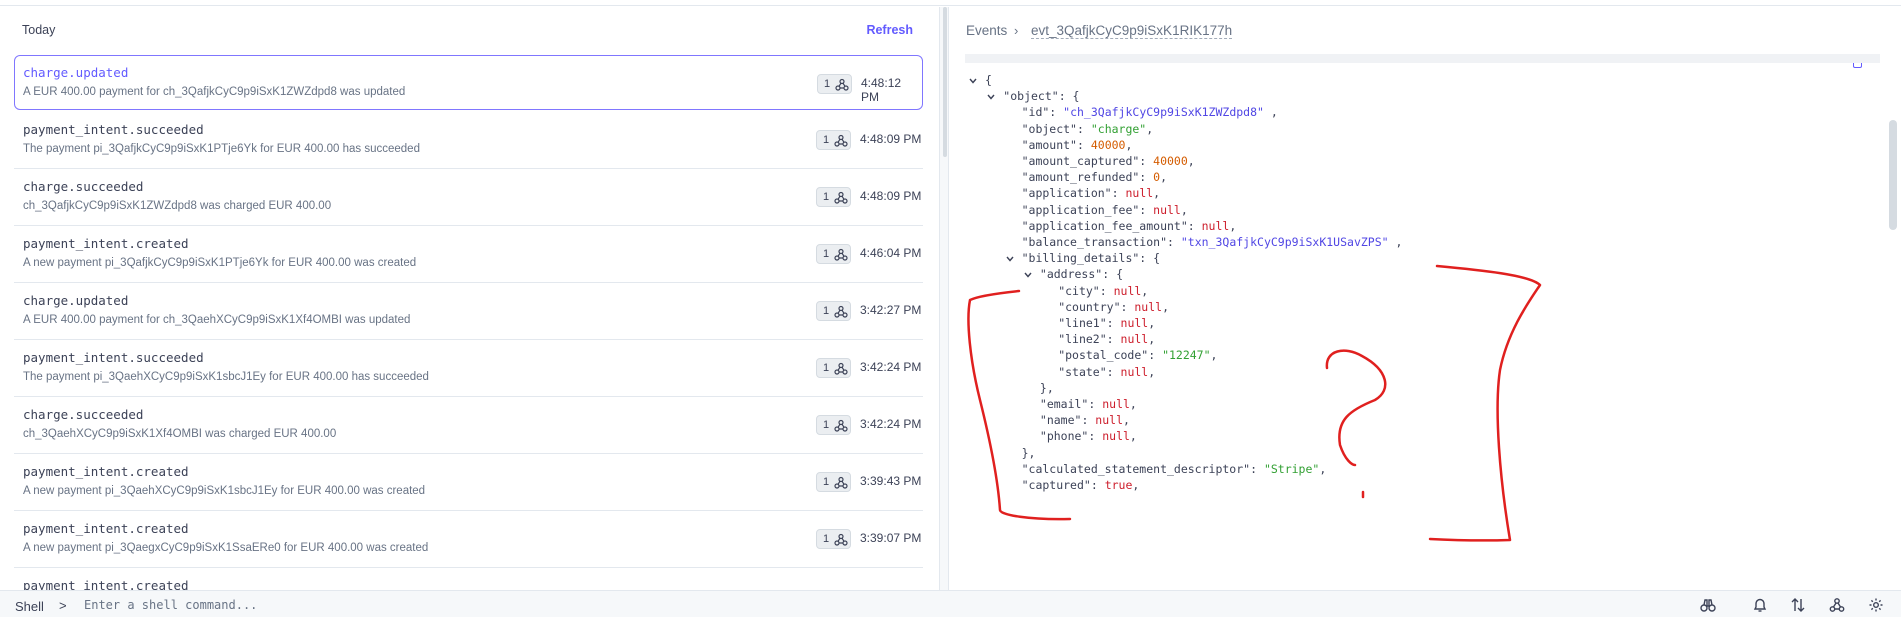 The width and height of the screenshot is (1901, 617). Describe the element at coordinates (1893, 175) in the screenshot. I see `detail-scrollbar-thumb` at that location.